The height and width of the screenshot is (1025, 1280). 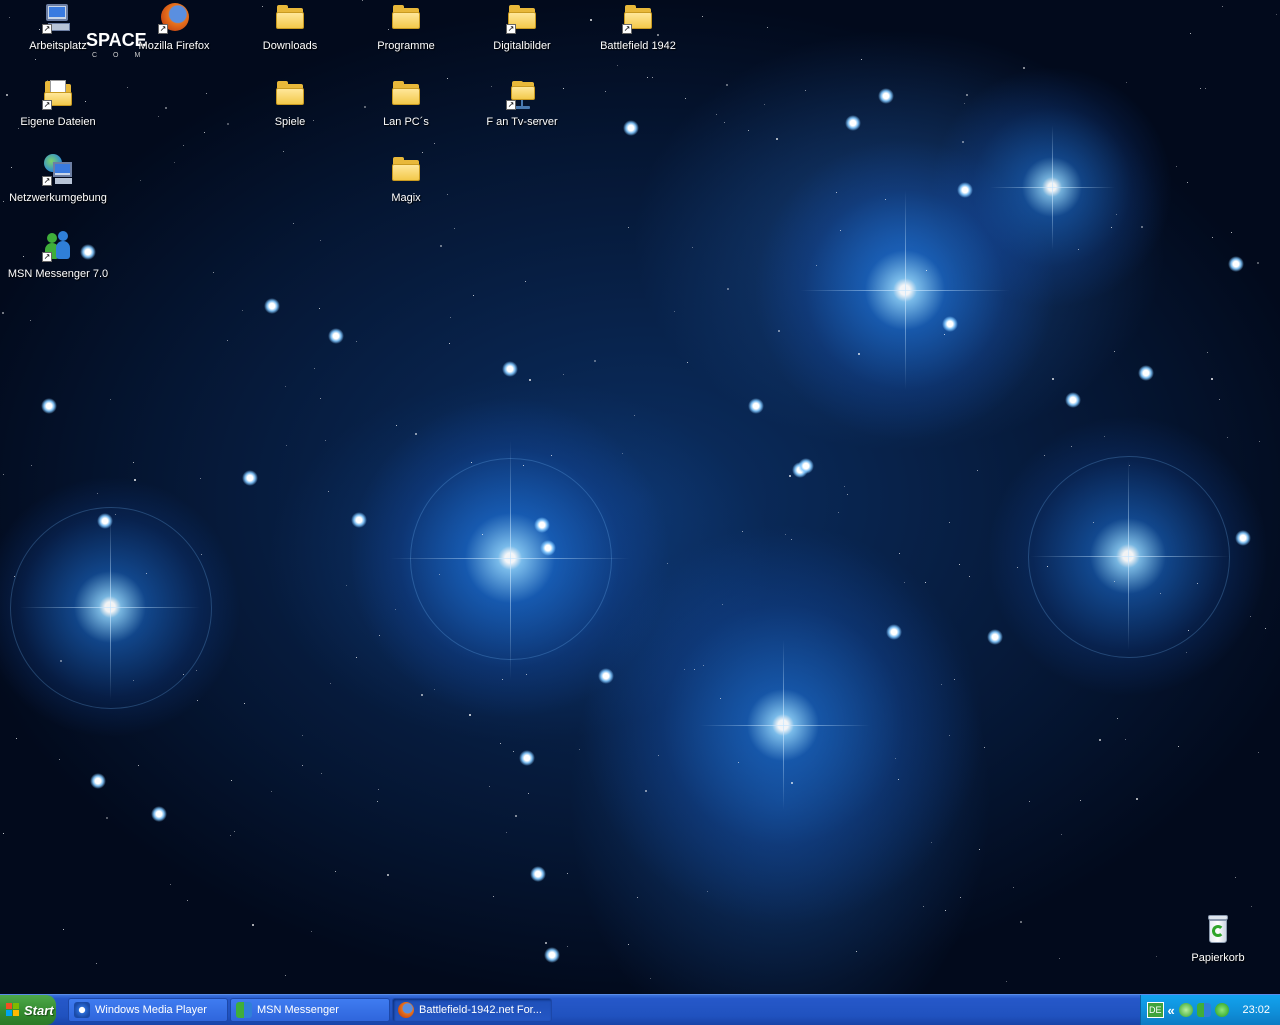 I want to click on space-logo-sub: COM, so click(x=124, y=55).